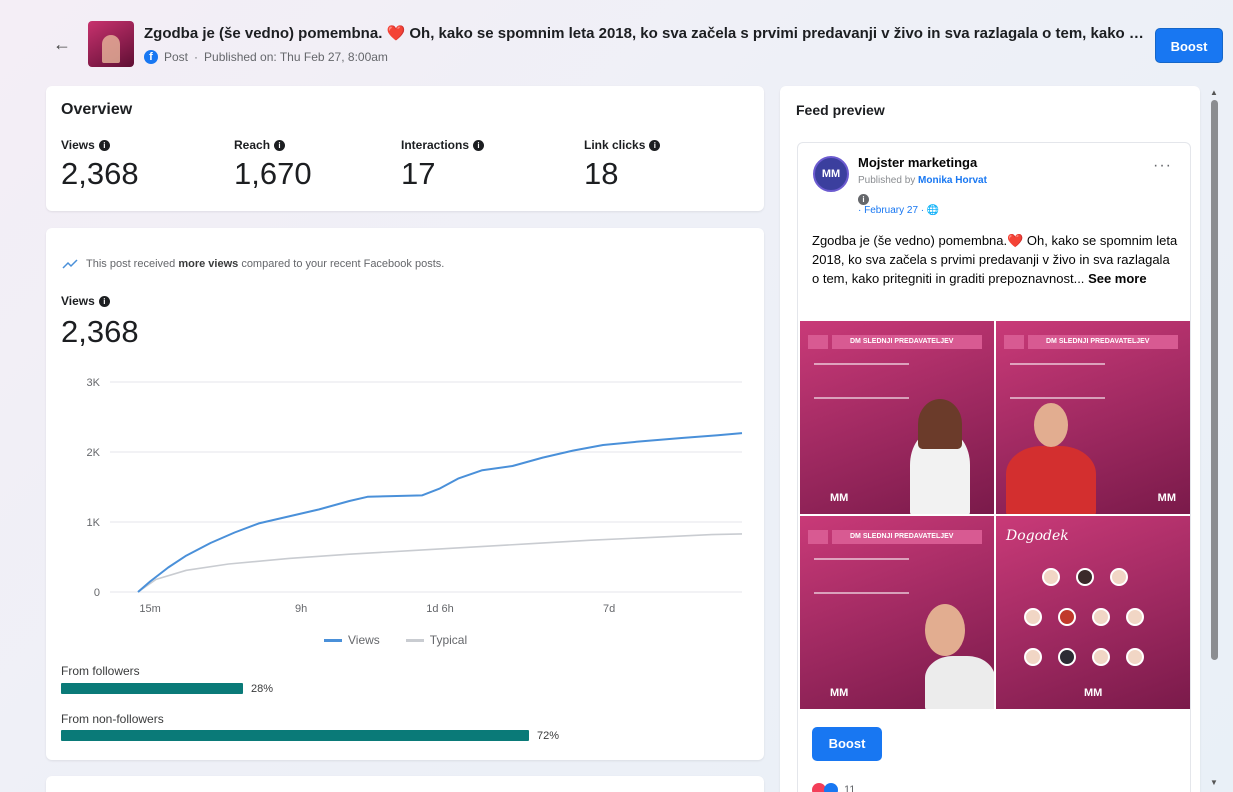 The height and width of the screenshot is (792, 1233). Describe the element at coordinates (131, 264) in the screenshot. I see `trend-prefix: This post received` at that location.